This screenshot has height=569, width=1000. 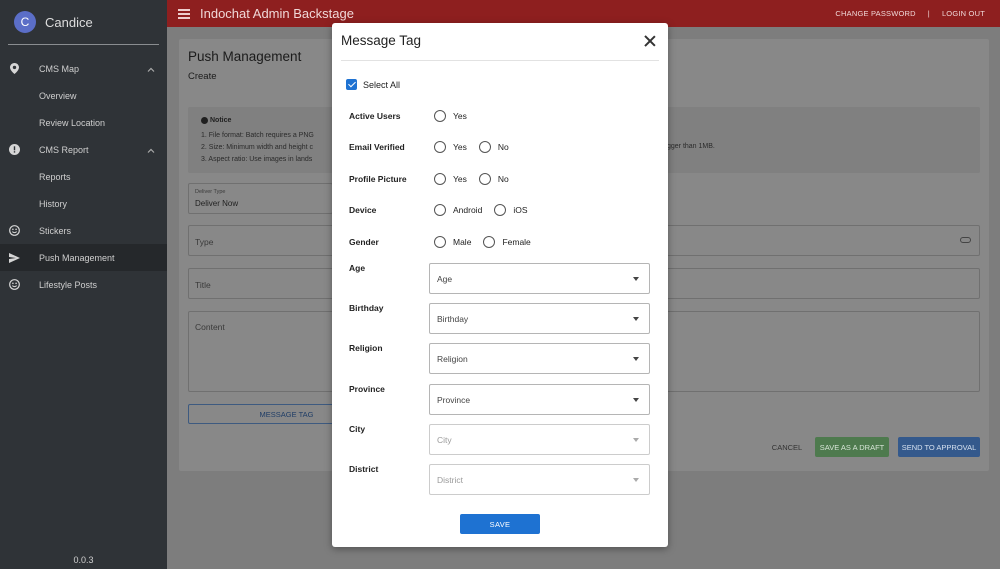 I want to click on username: Candice, so click(x=69, y=22).